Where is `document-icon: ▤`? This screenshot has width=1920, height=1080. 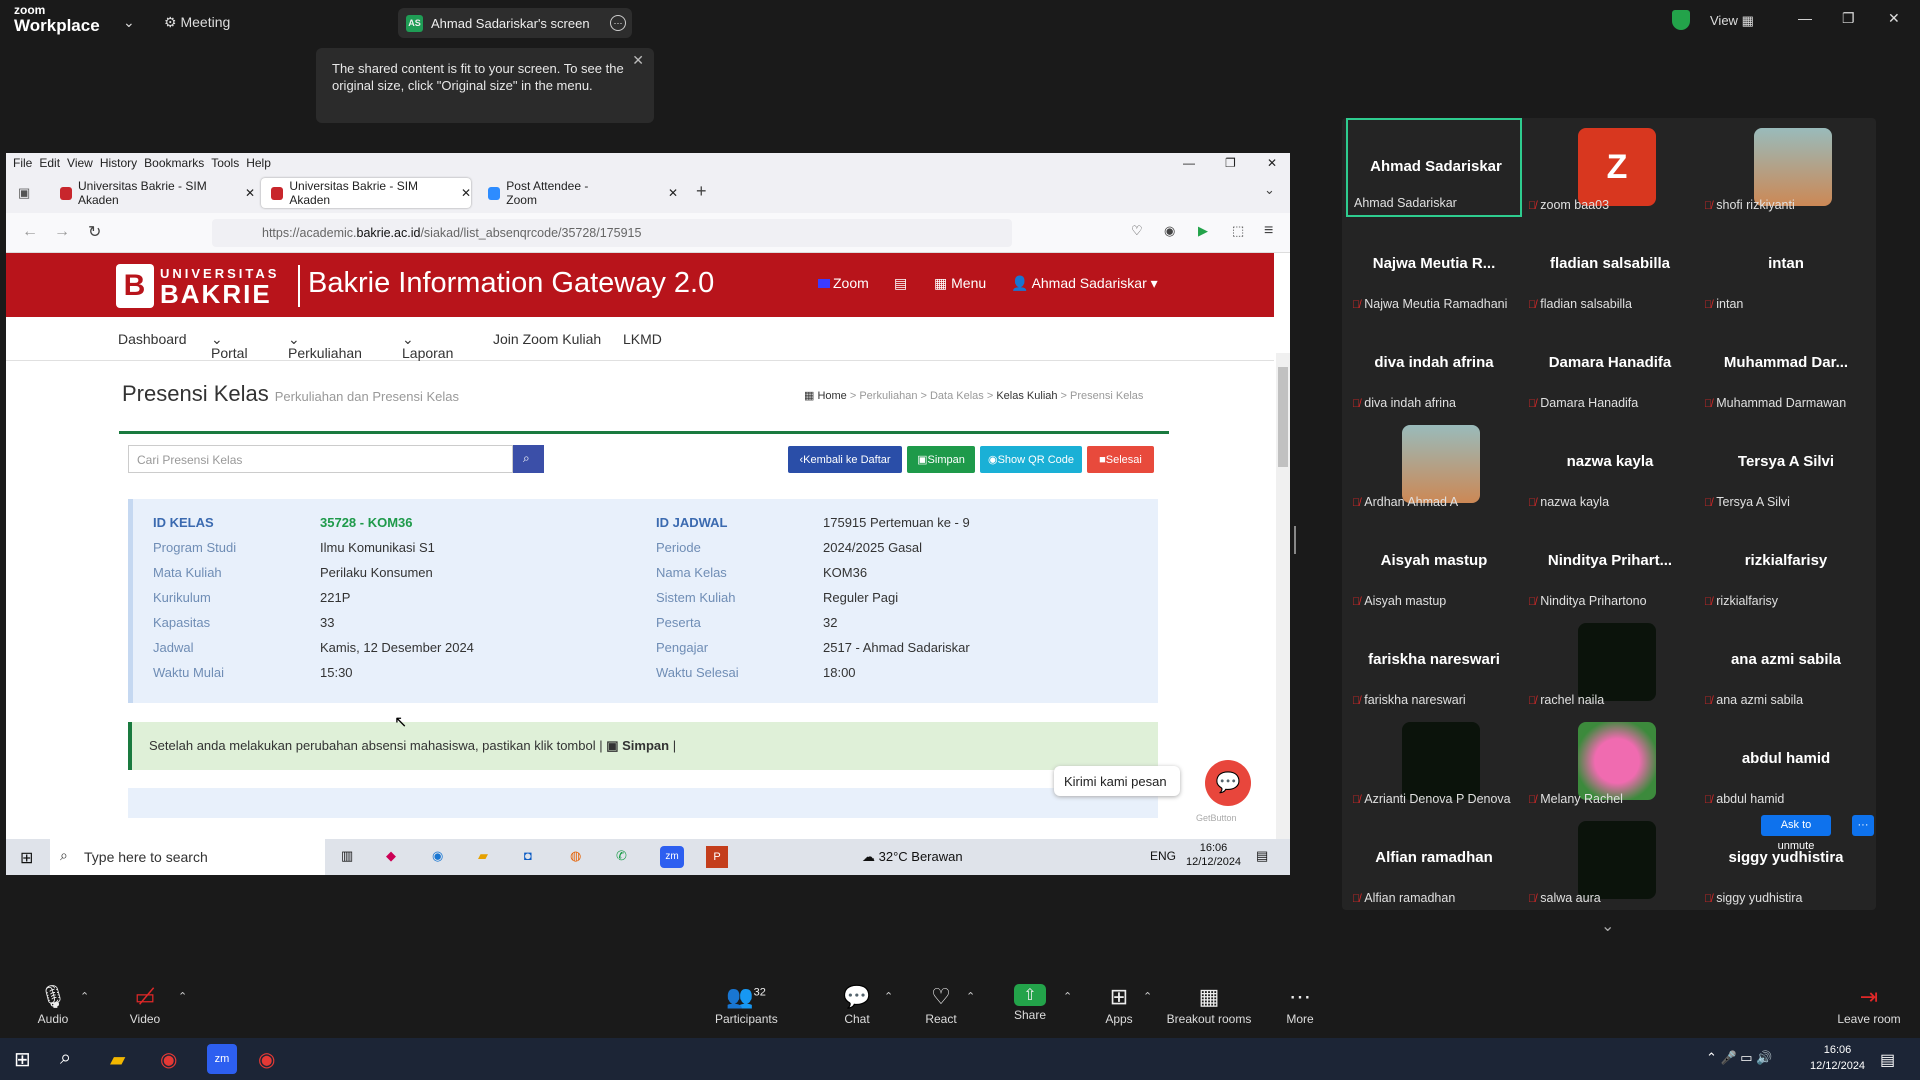 document-icon: ▤ is located at coordinates (900, 283).